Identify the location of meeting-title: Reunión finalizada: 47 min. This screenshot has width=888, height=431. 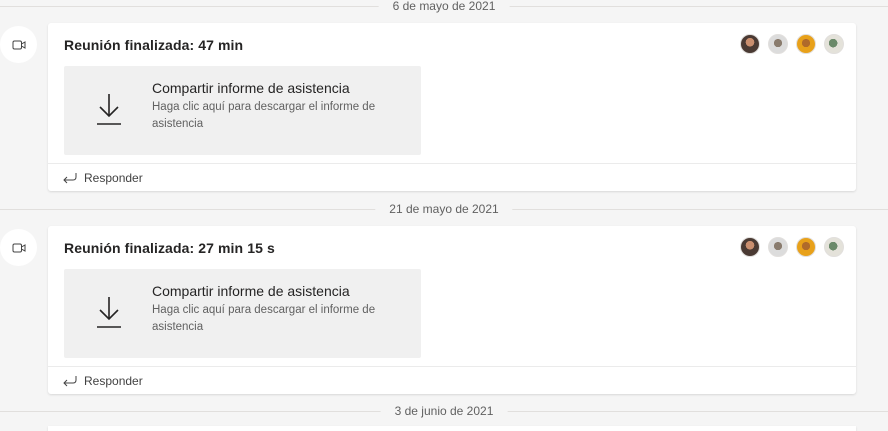
(153, 45).